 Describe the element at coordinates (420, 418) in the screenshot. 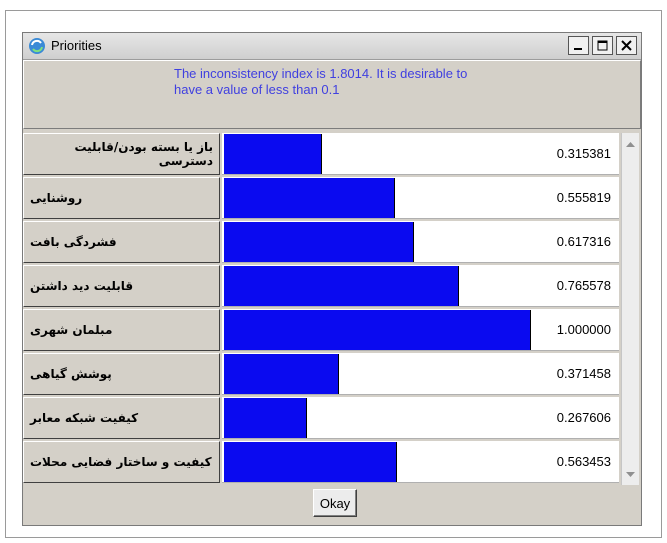

I see `priority-cell: 0.267606` at that location.